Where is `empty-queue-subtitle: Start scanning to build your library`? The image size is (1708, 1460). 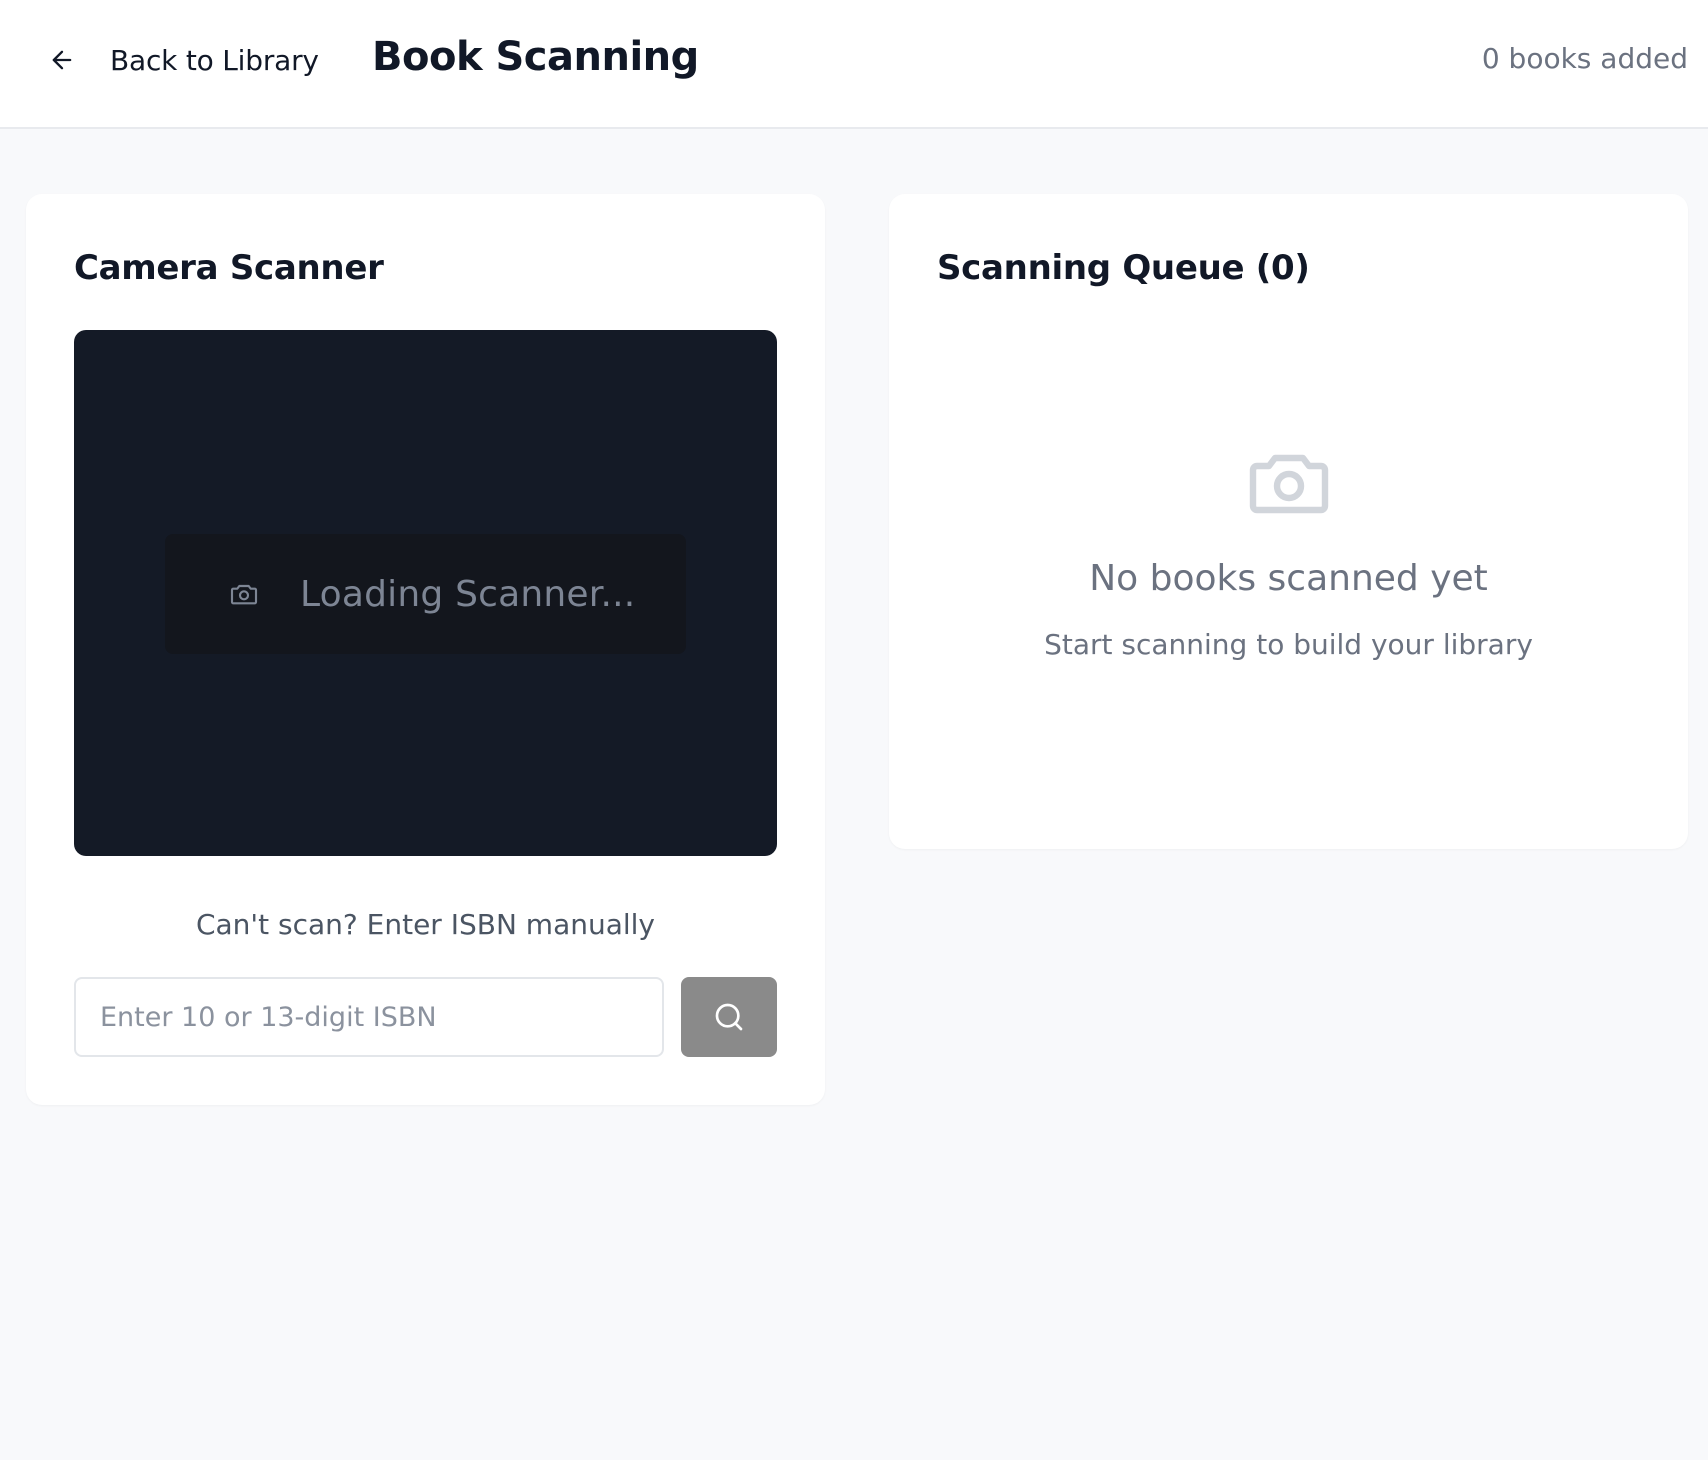 empty-queue-subtitle: Start scanning to build your library is located at coordinates (1288, 644).